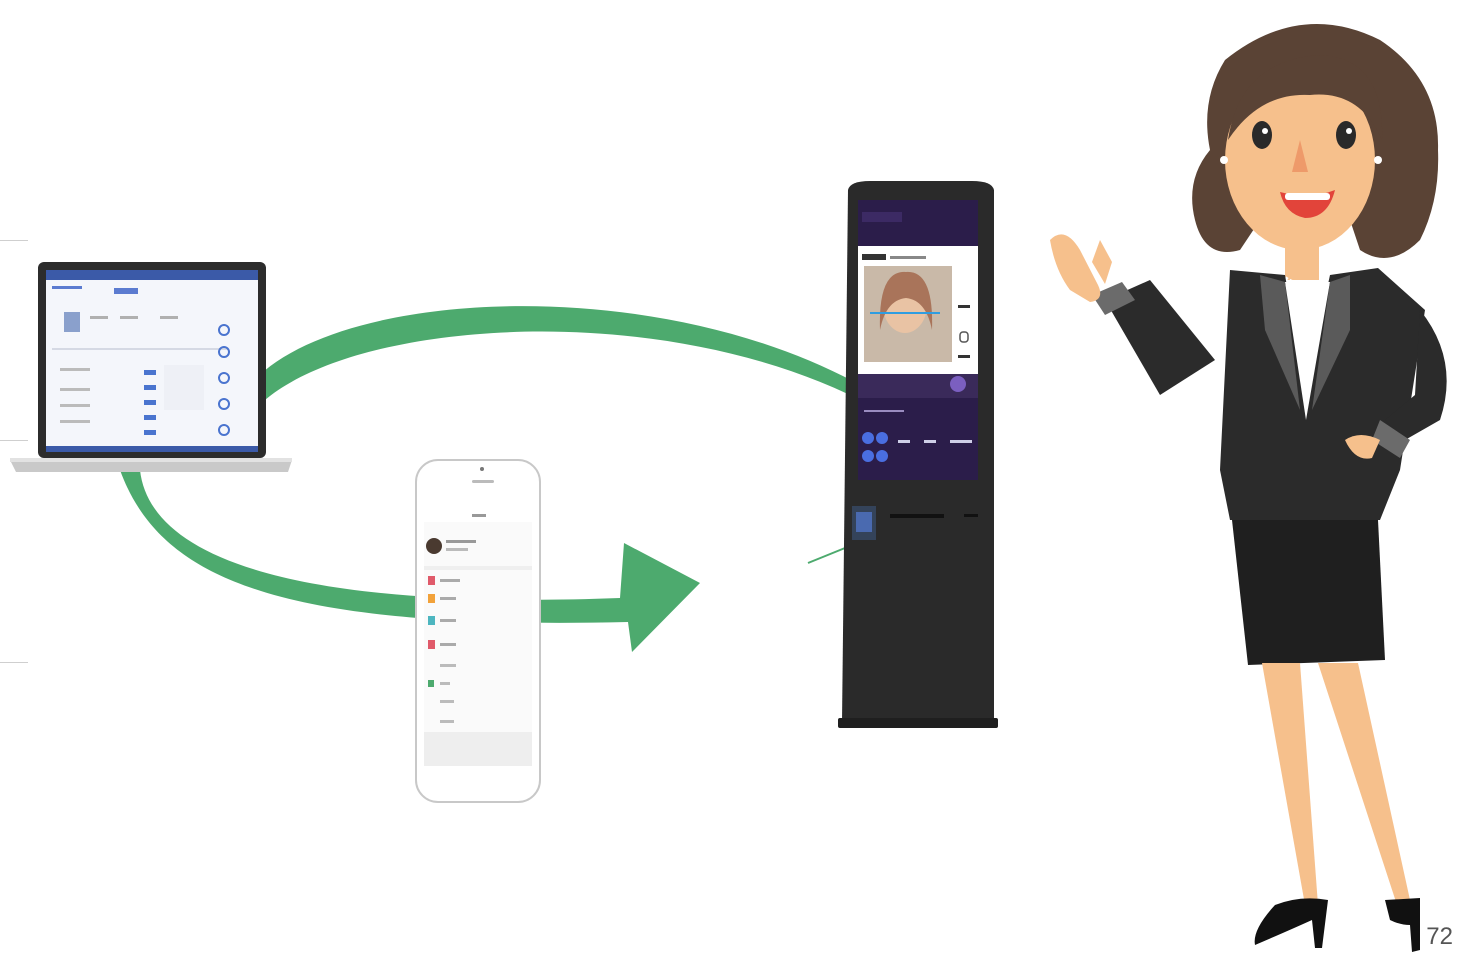 Image resolution: width=1461 pixels, height=963 pixels. I want to click on laptop-icon, so click(151, 367).